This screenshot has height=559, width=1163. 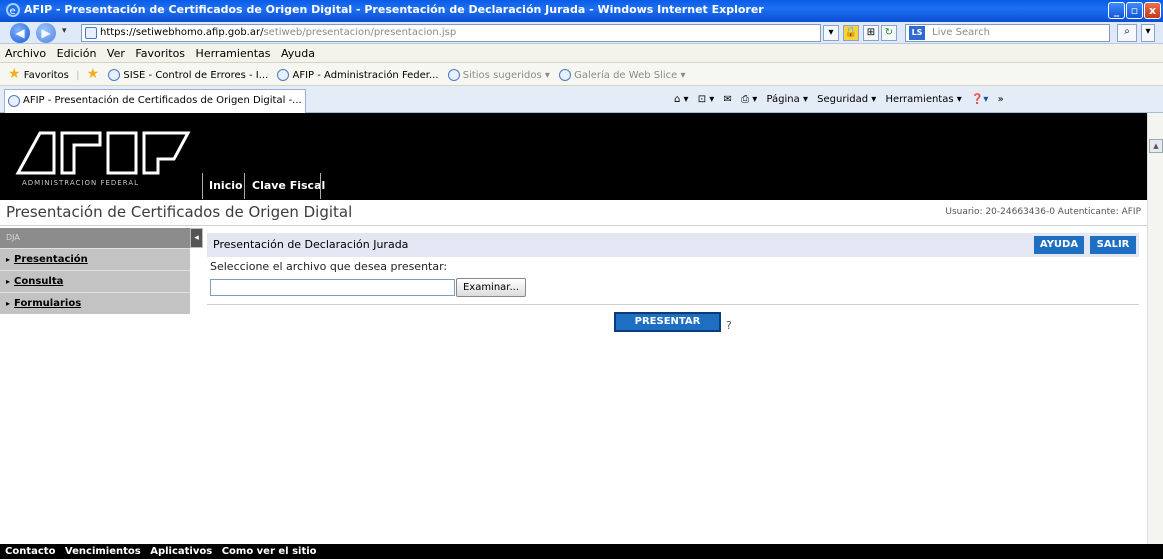 I want to click on nav-inicio: Inicio, so click(x=226, y=186).